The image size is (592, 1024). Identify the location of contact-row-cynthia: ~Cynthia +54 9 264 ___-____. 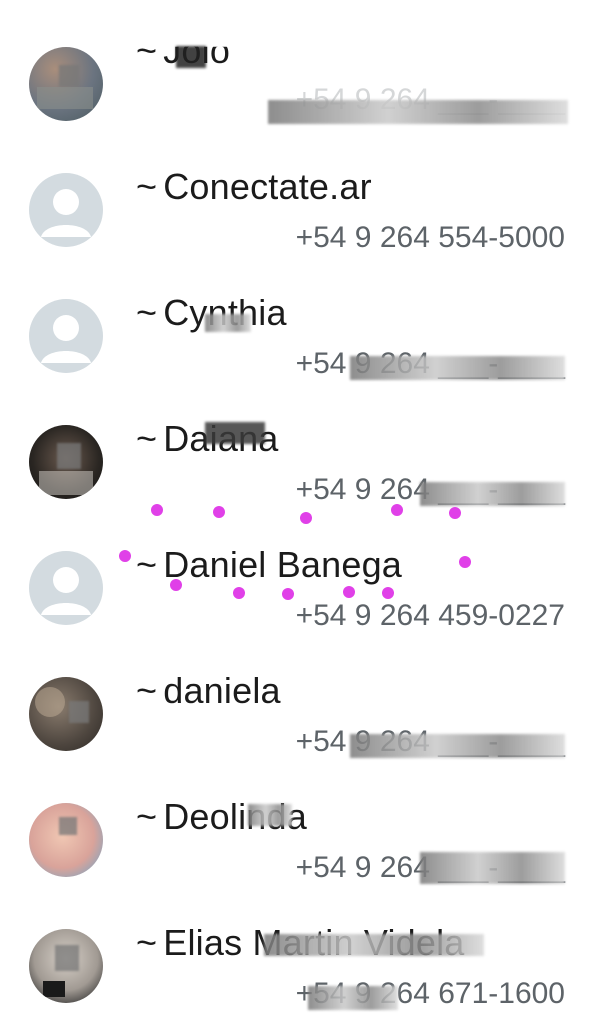
(296, 316).